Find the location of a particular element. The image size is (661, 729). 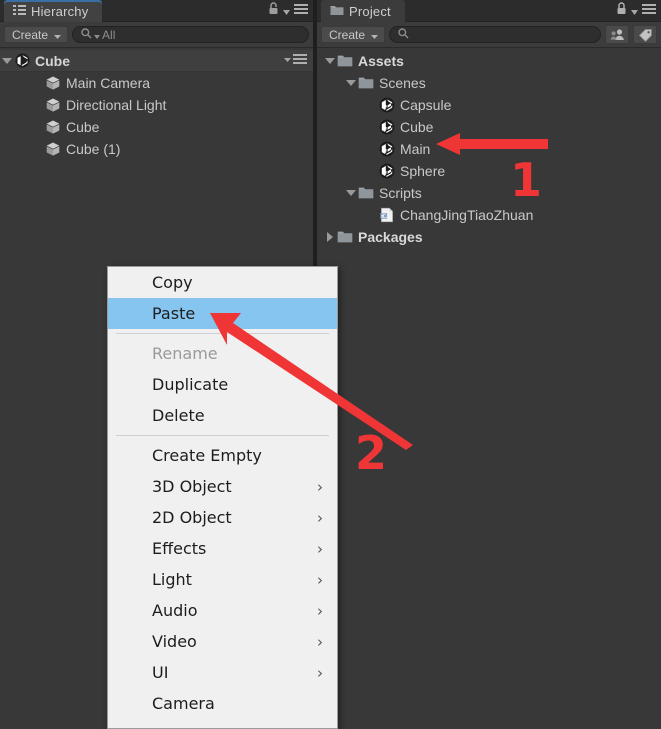

hierarchy-create-button: Create is located at coordinates (36, 34).